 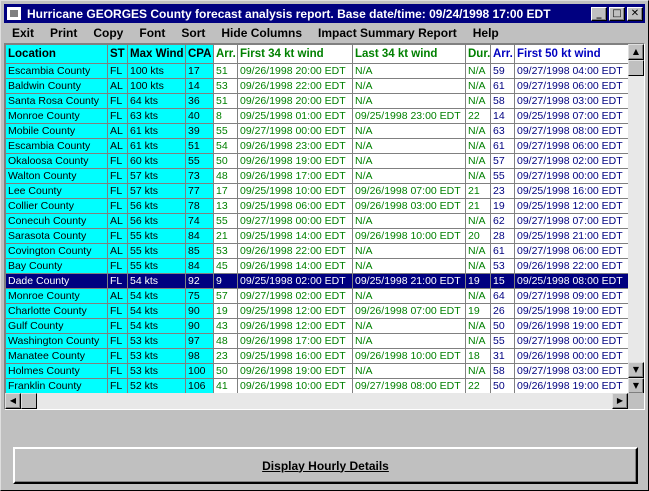 I want to click on cell-first-34kt: 09/27/1998 00:00 EDT, so click(x=295, y=131).